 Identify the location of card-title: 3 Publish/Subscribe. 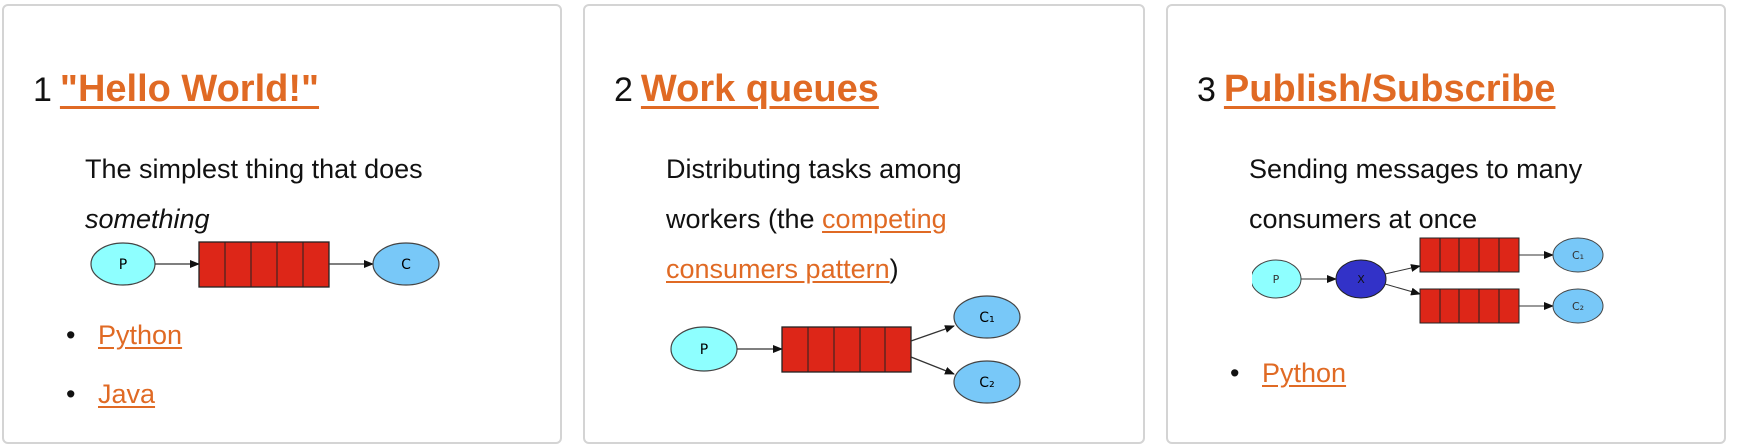
(1376, 89).